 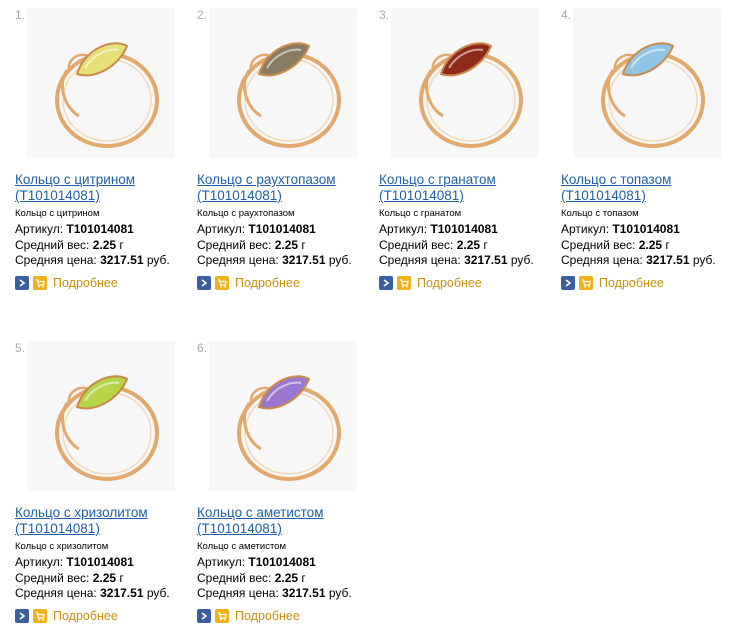 What do you see at coordinates (102, 521) in the screenshot?
I see `product-title-link: Кольцо с хризолитом (T101014081)` at bounding box center [102, 521].